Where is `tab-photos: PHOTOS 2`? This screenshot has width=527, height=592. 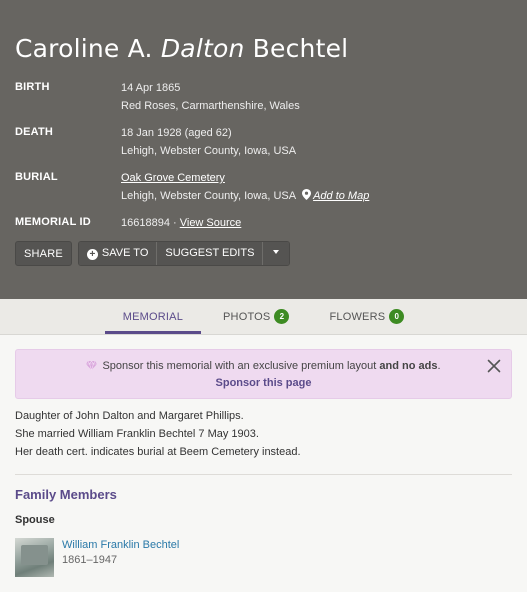 tab-photos: PHOTOS 2 is located at coordinates (256, 316).